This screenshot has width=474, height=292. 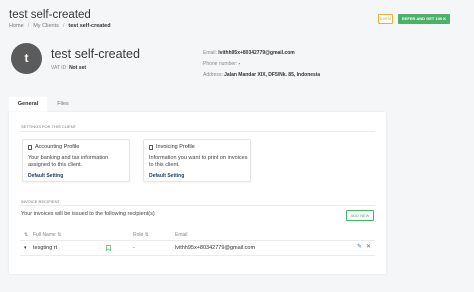 What do you see at coordinates (60, 26) in the screenshot?
I see `breadcrumb: Home / My Clients / test self-created` at bounding box center [60, 26].